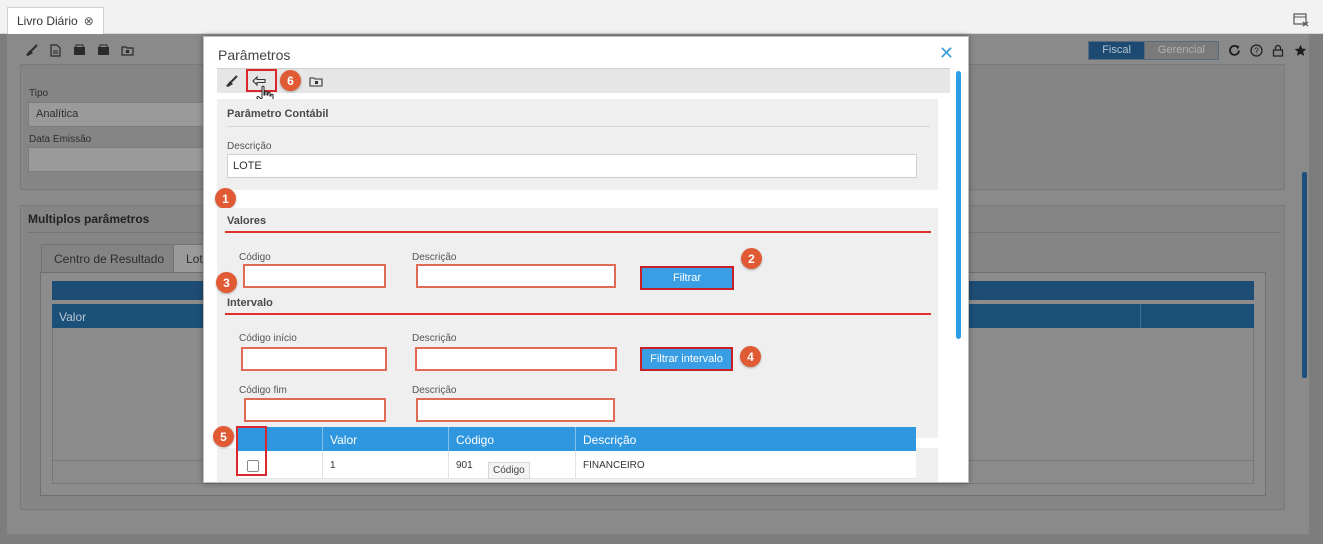 The width and height of the screenshot is (1323, 544). Describe the element at coordinates (1300, 50) in the screenshot. I see `star-icon` at that location.